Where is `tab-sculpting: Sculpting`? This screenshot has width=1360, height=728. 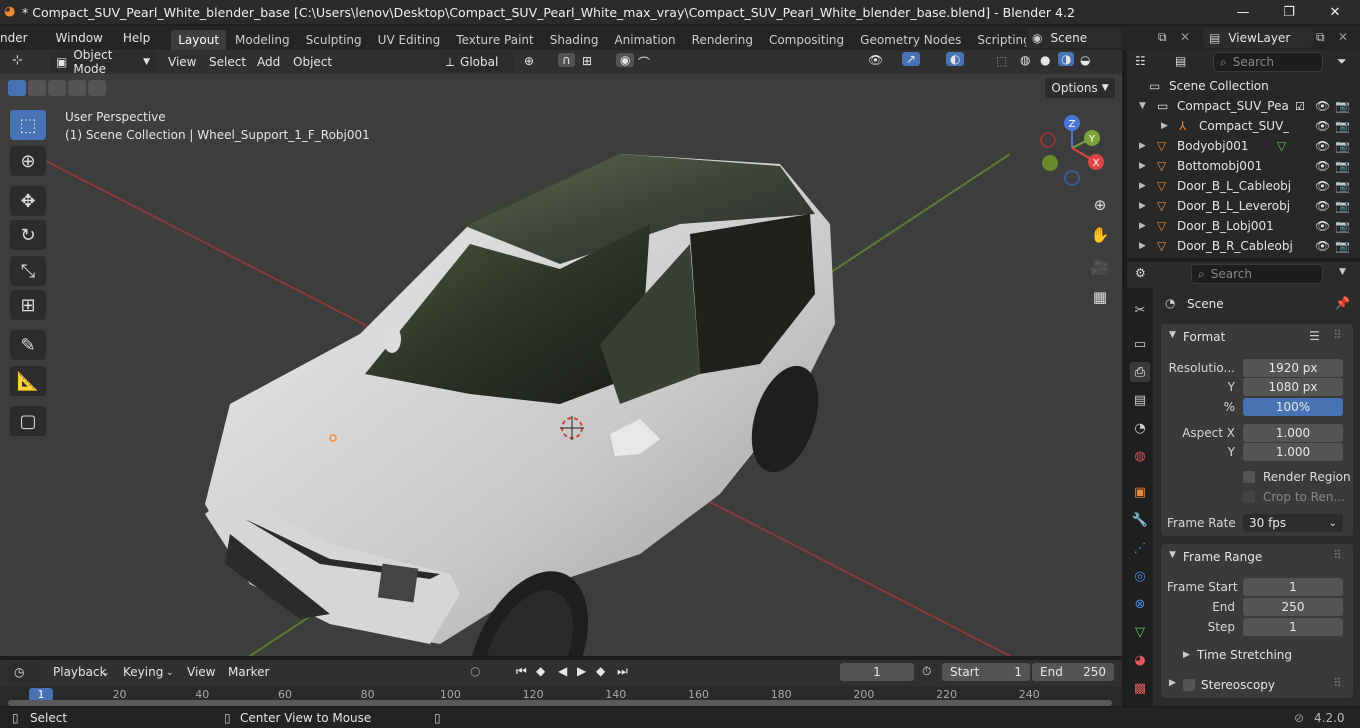
tab-sculpting: Sculpting is located at coordinates (334, 40).